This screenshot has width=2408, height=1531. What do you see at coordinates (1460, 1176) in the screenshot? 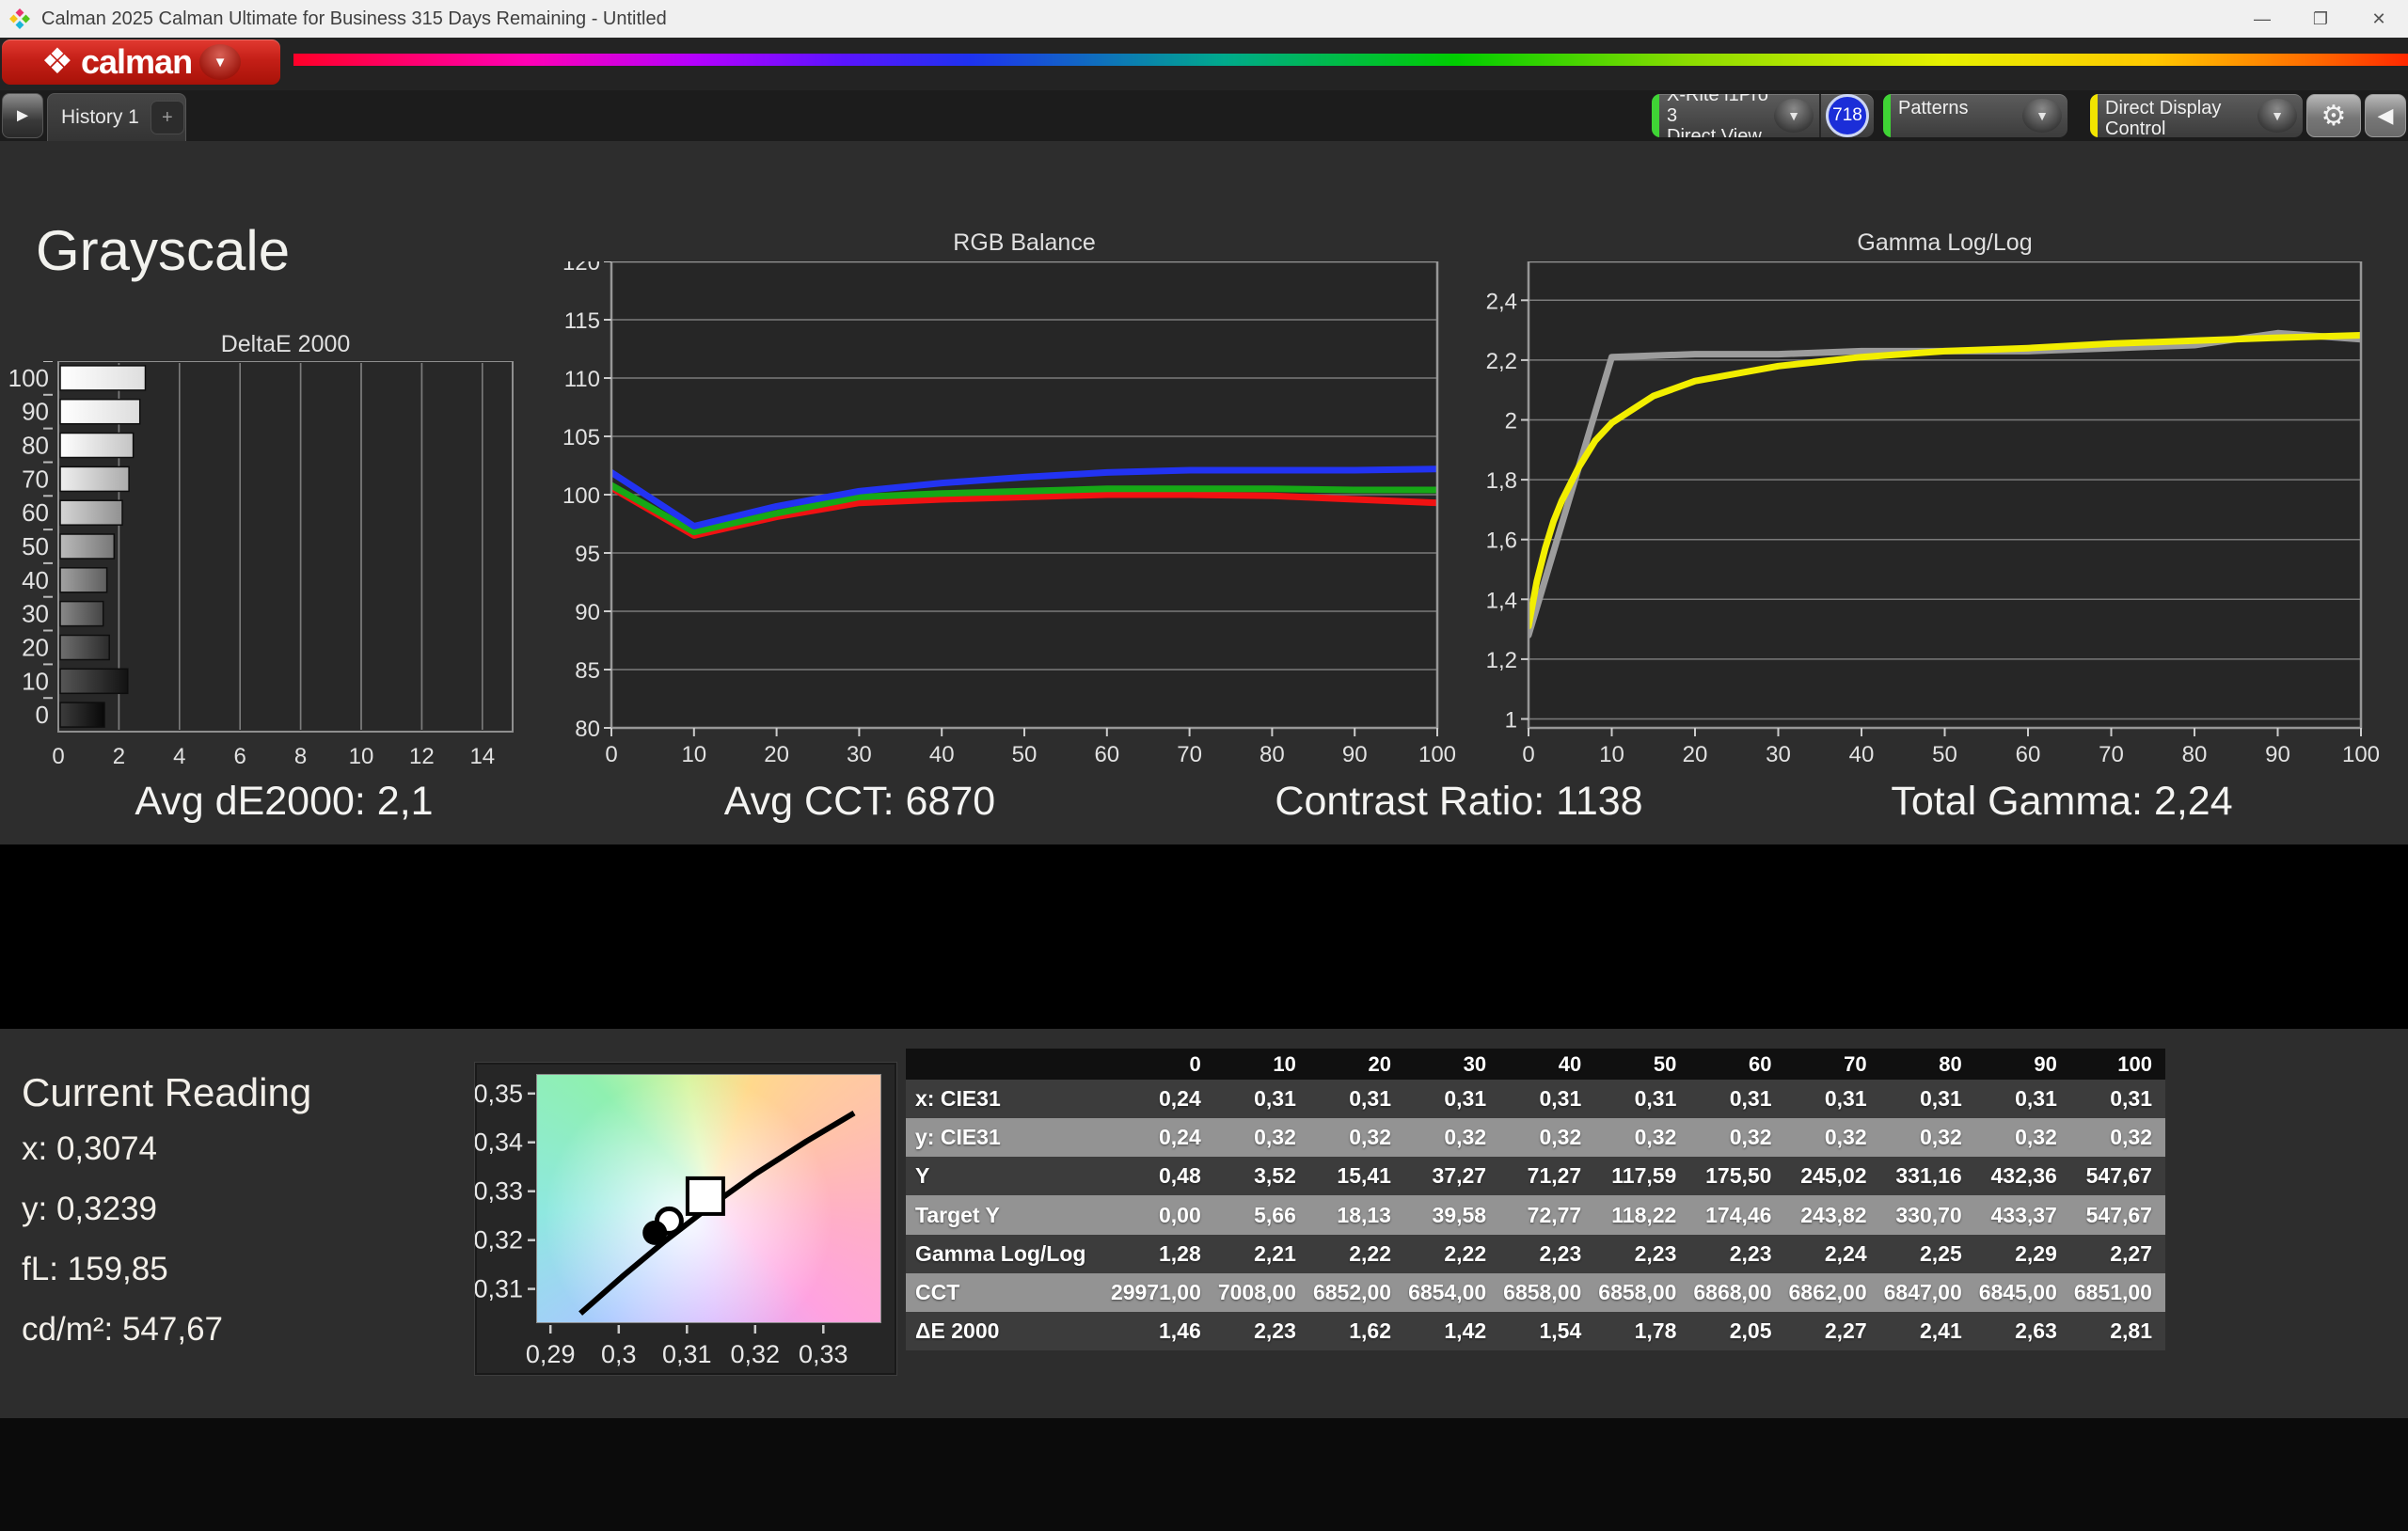
I see `table-cell: 37,27` at bounding box center [1460, 1176].